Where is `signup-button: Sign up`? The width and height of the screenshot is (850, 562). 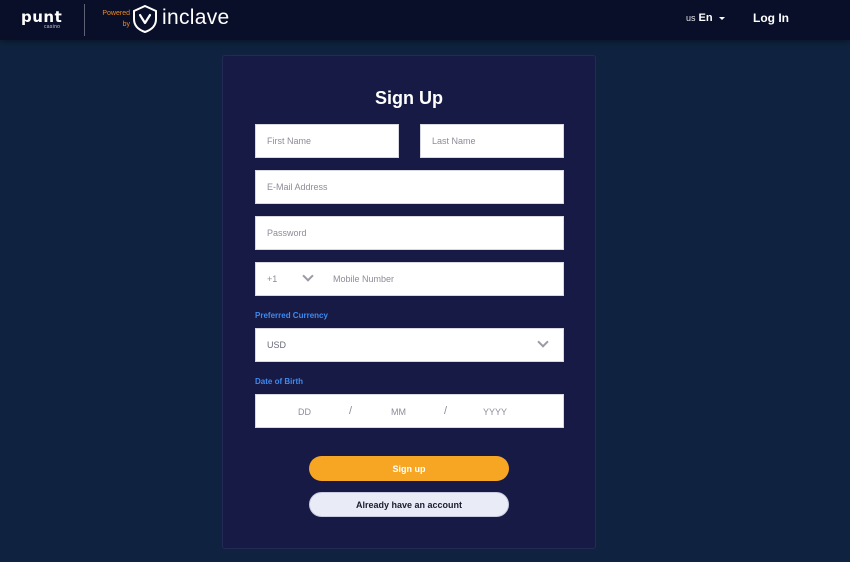
signup-button: Sign up is located at coordinates (409, 468).